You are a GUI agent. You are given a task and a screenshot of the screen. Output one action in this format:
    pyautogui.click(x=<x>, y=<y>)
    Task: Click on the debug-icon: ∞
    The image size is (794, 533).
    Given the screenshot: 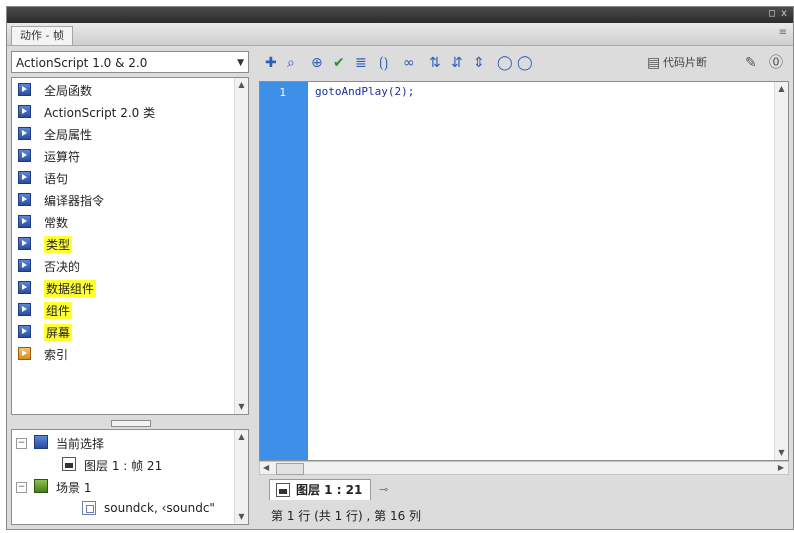 What is the action you would take?
    pyautogui.click(x=409, y=63)
    